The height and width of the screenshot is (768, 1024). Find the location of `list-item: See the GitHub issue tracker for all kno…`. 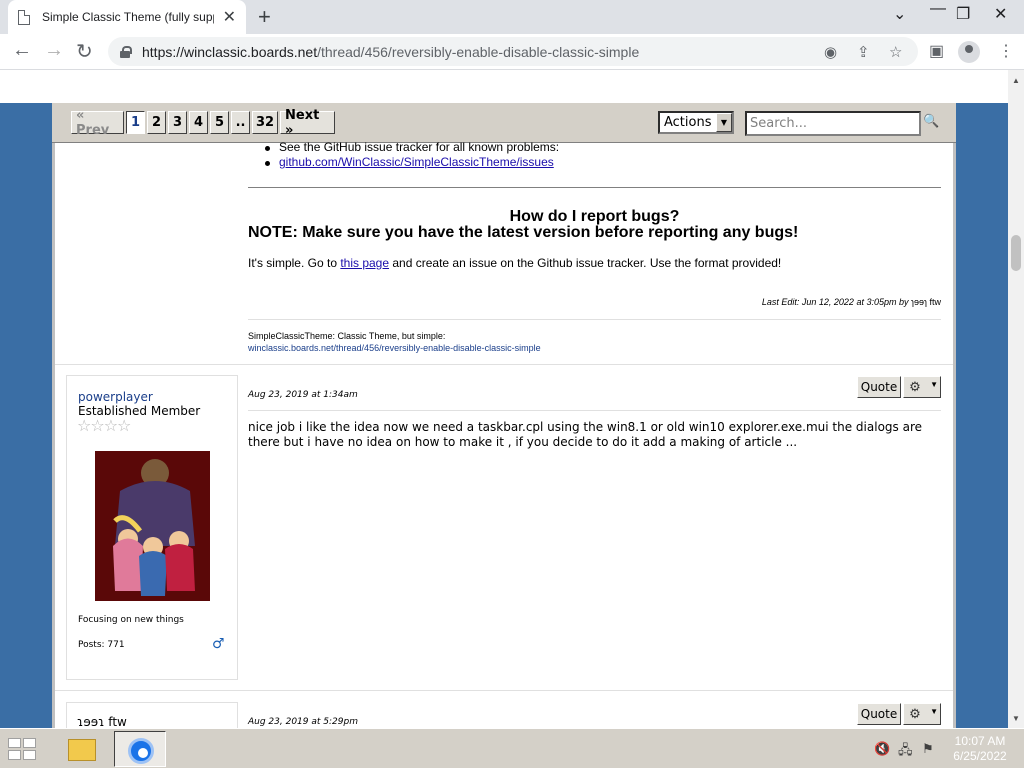

list-item: See the GitHub issue tracker for all kno… is located at coordinates (411, 147).